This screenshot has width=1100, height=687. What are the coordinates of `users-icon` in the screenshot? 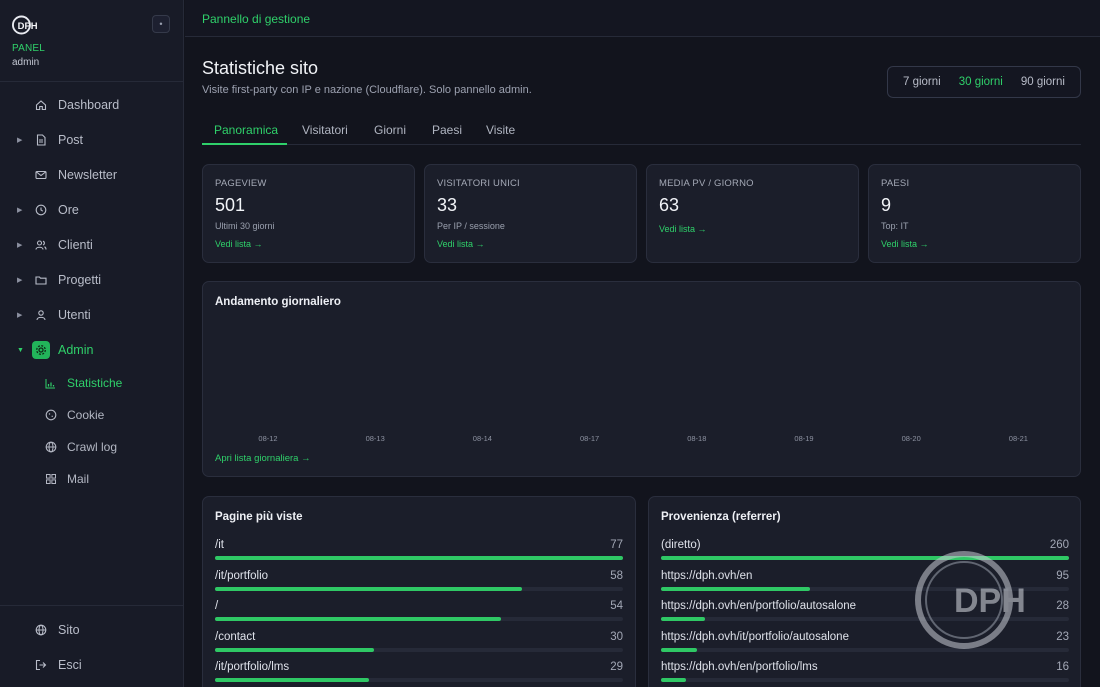 It's located at (41, 245).